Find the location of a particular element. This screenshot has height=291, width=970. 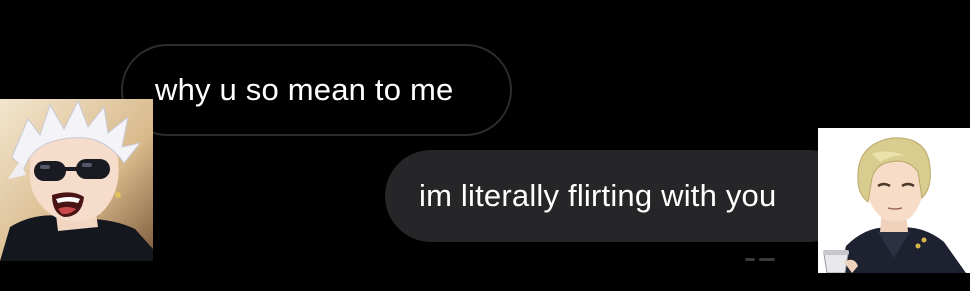

blonde-hair-character-icon is located at coordinates (894, 200).